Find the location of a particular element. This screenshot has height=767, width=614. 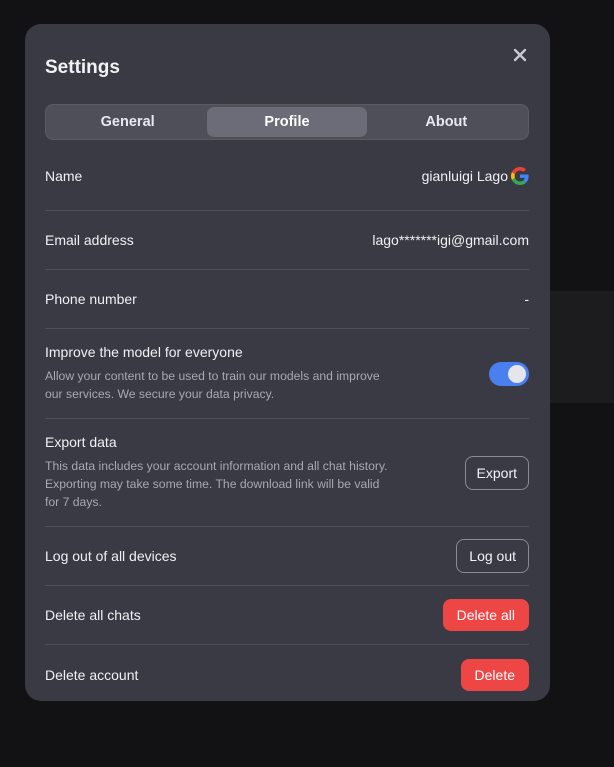

delete-account-label: Delete account is located at coordinates (92, 674).